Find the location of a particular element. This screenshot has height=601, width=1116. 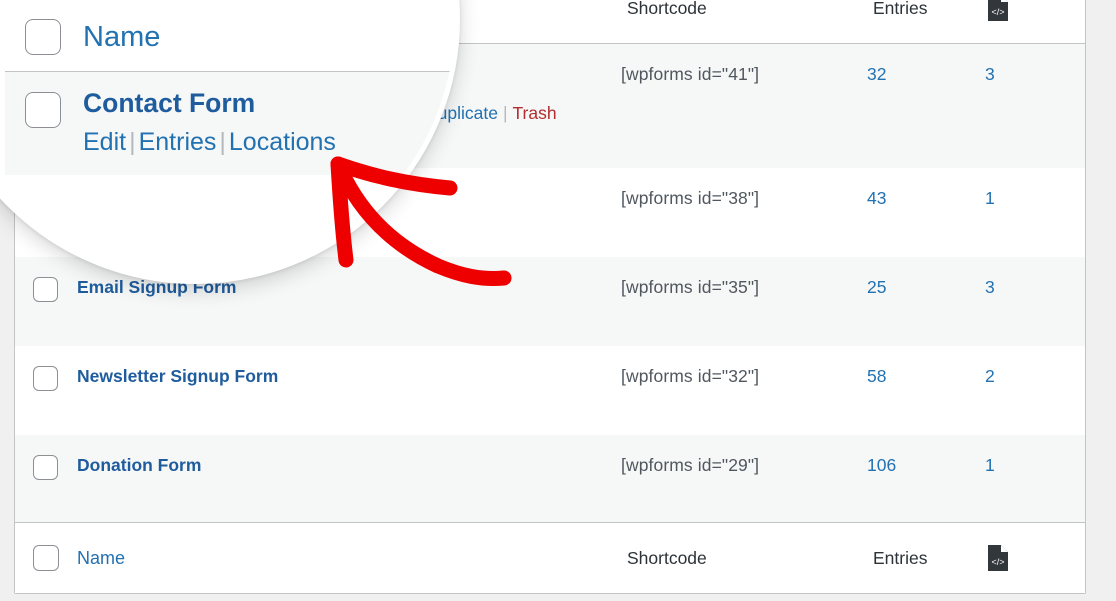

row-shortcode-cell: [wpforms id="41"] is located at coordinates (744, 105).